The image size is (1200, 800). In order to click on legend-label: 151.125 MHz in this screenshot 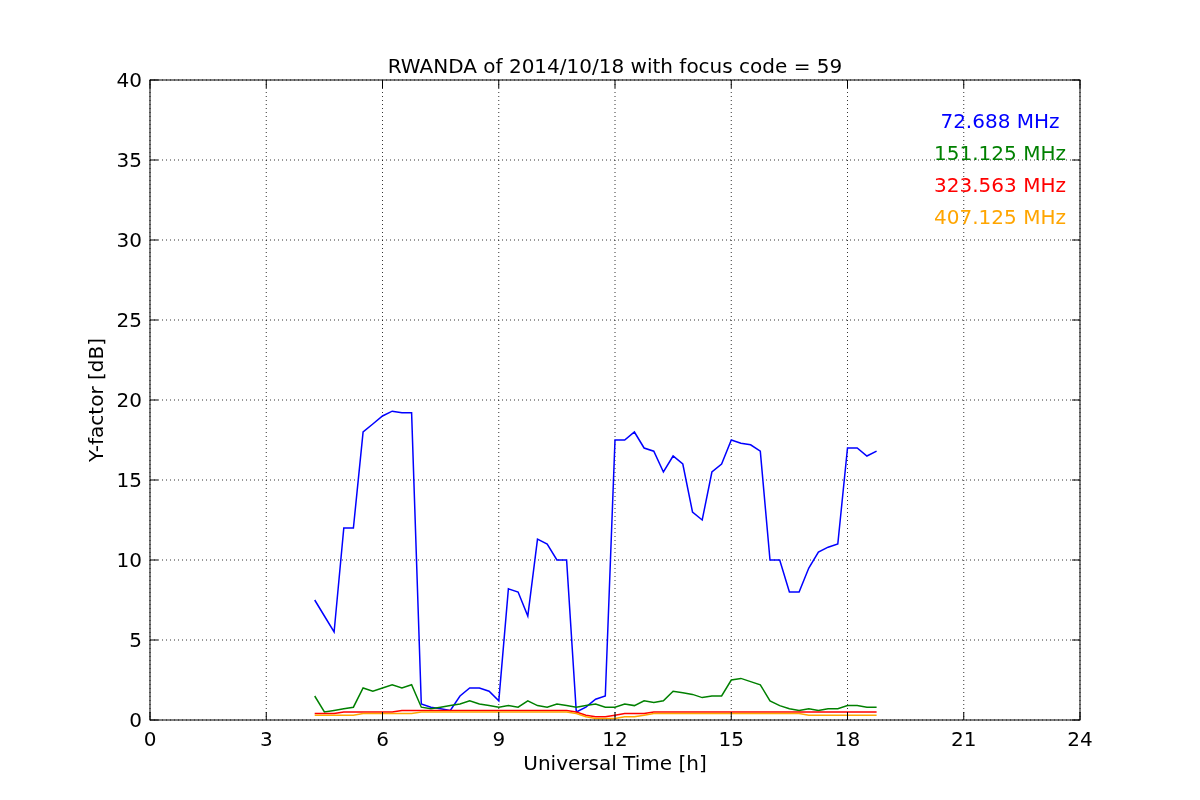, I will do `click(1000, 153)`.